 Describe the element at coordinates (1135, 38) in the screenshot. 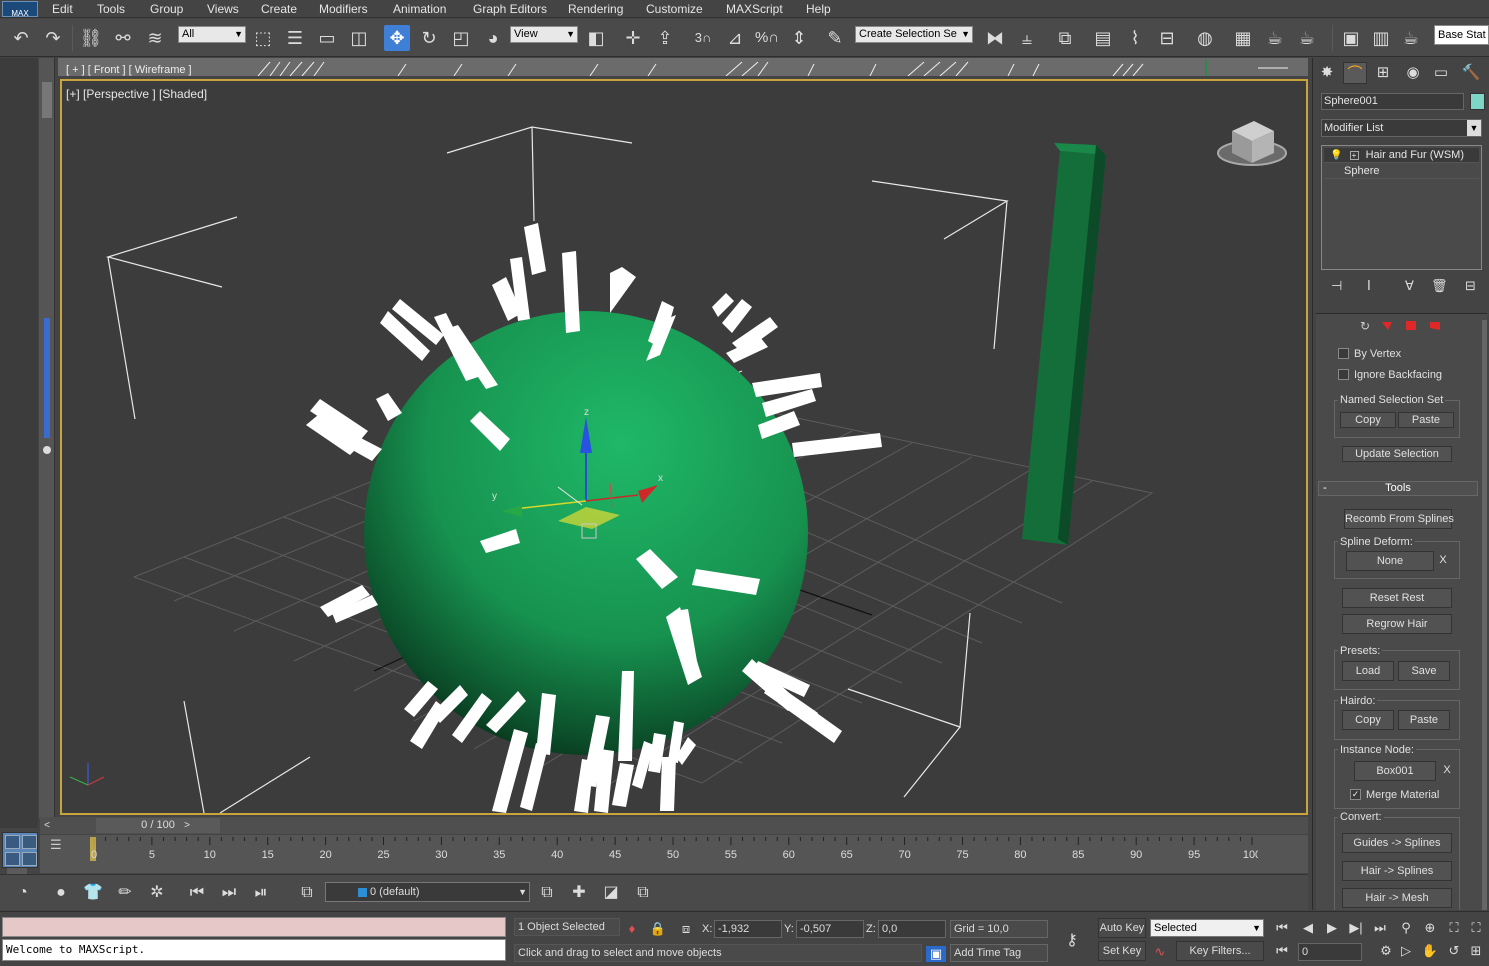

I see `curve-editor-icon: ⌇` at that location.